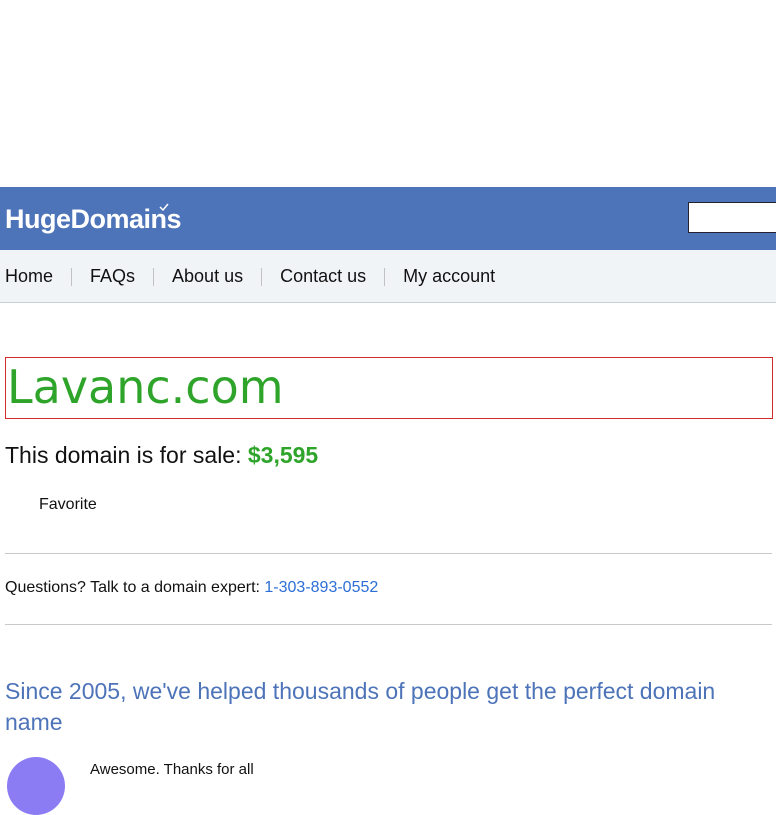  I want to click on phone-link: 1-303-893-0552, so click(321, 587).